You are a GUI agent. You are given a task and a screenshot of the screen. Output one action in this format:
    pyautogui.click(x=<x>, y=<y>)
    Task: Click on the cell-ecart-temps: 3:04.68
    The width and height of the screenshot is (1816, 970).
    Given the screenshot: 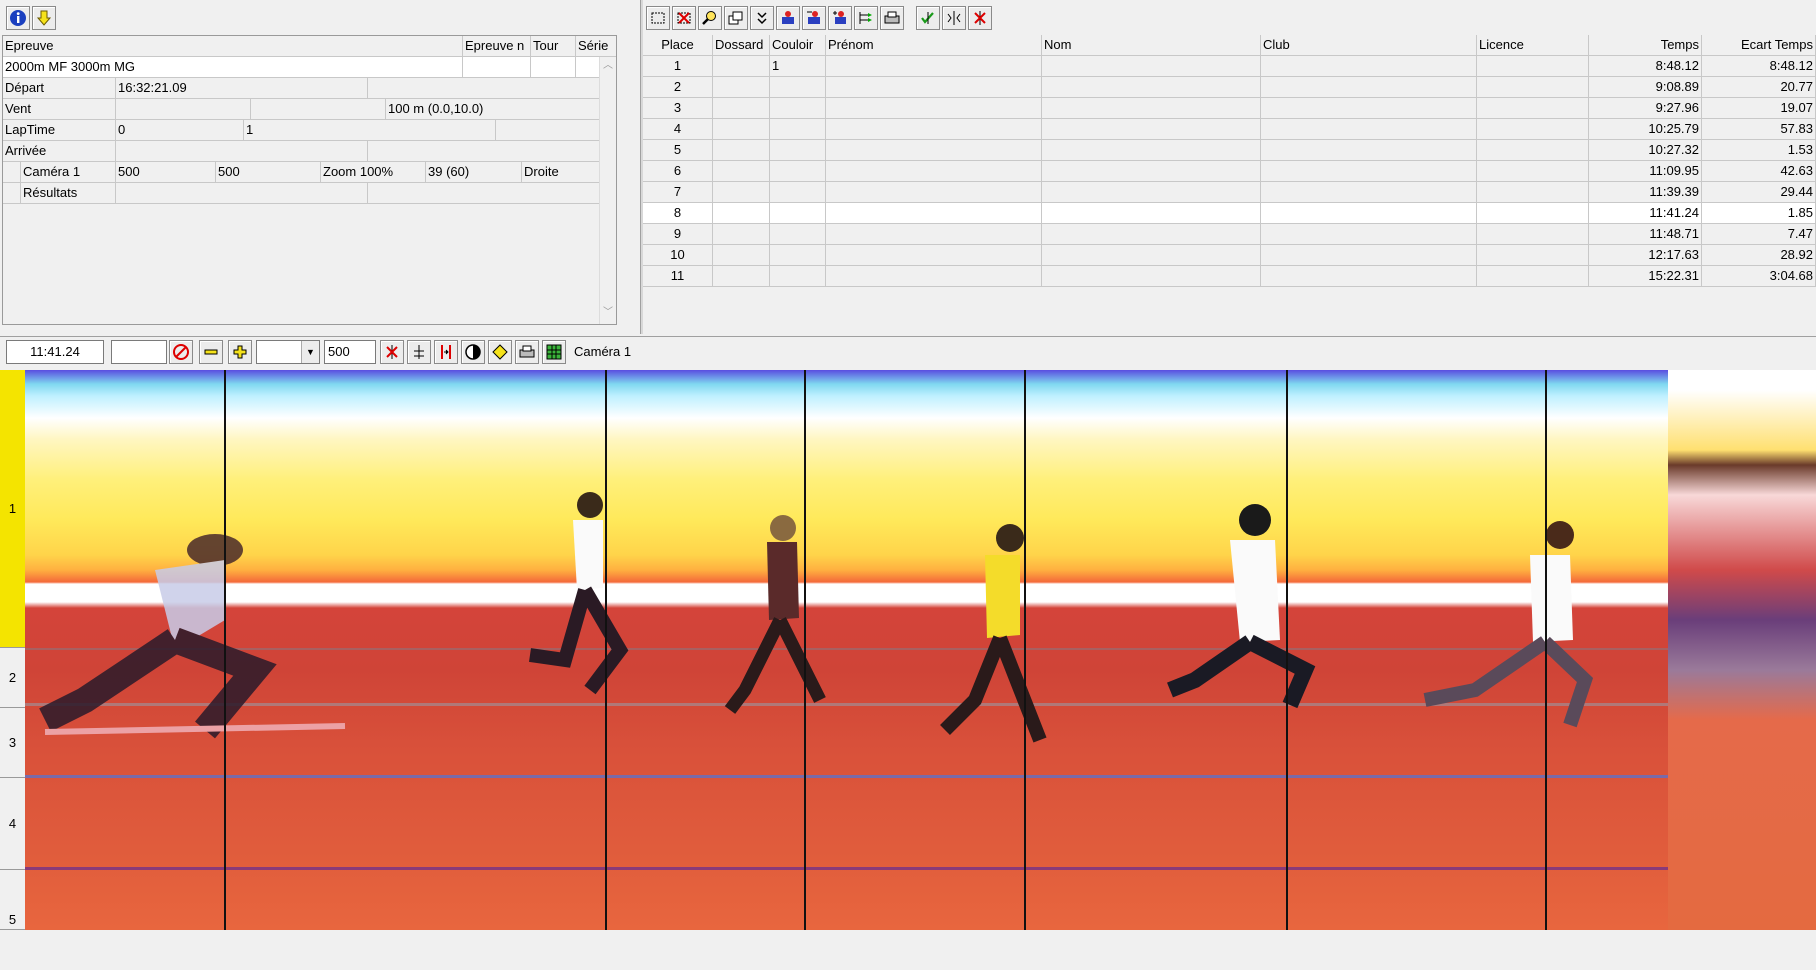 What is the action you would take?
    pyautogui.click(x=1759, y=276)
    